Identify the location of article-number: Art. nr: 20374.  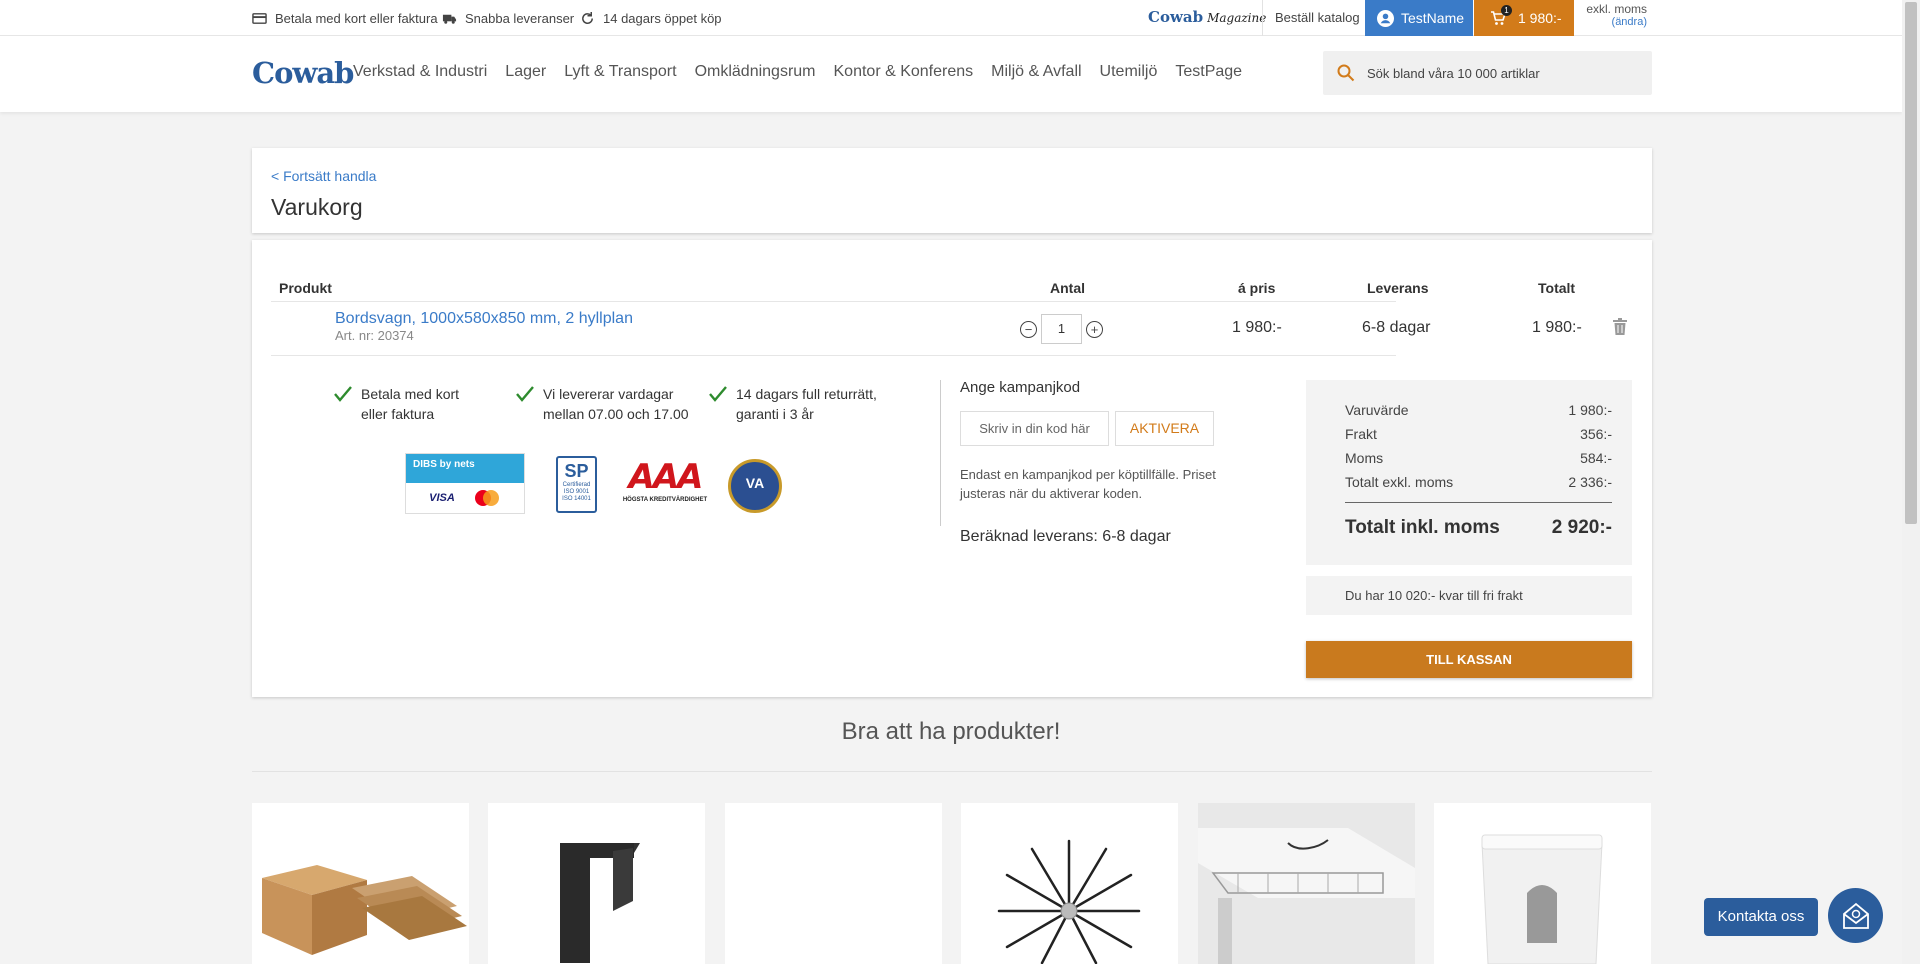
(374, 335).